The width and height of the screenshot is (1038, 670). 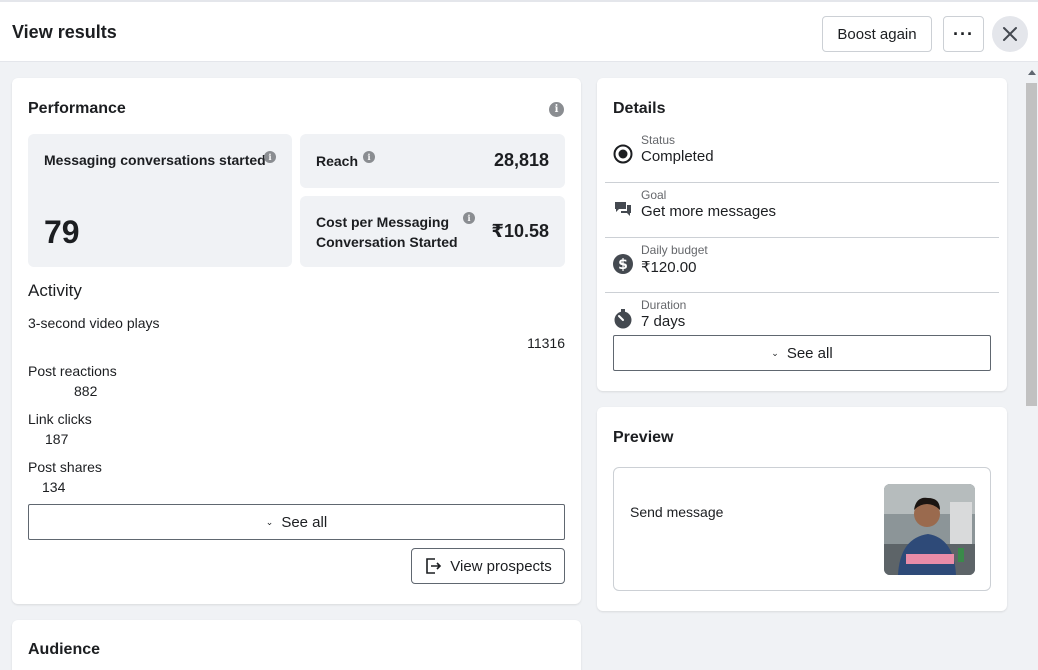 I want to click on detail-label: Duration, so click(x=664, y=305).